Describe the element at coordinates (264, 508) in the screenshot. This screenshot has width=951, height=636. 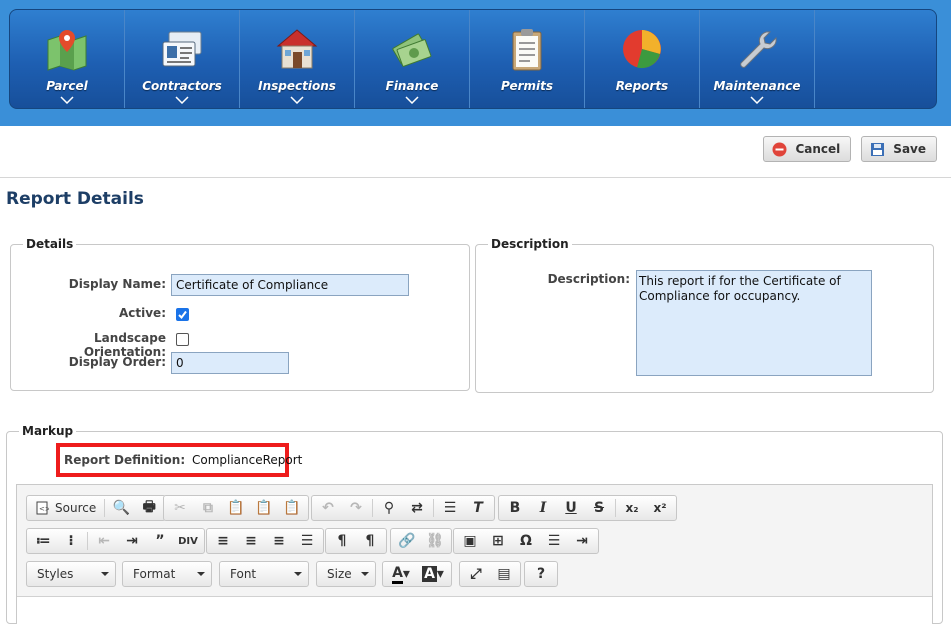
I see `paste-text-icon: 📋` at that location.